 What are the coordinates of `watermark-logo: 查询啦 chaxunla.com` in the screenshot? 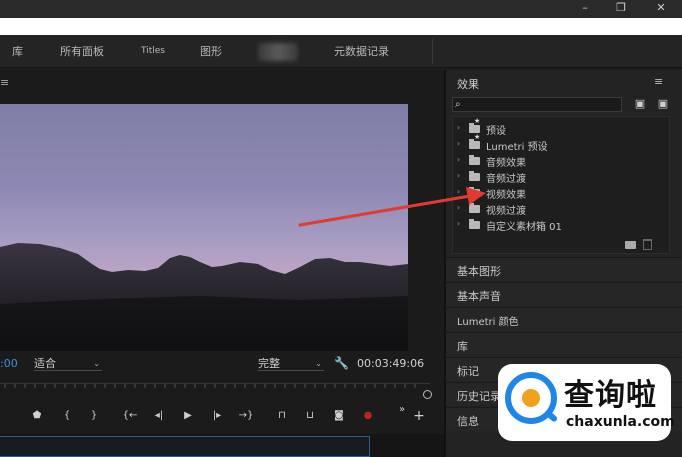 It's located at (586, 402).